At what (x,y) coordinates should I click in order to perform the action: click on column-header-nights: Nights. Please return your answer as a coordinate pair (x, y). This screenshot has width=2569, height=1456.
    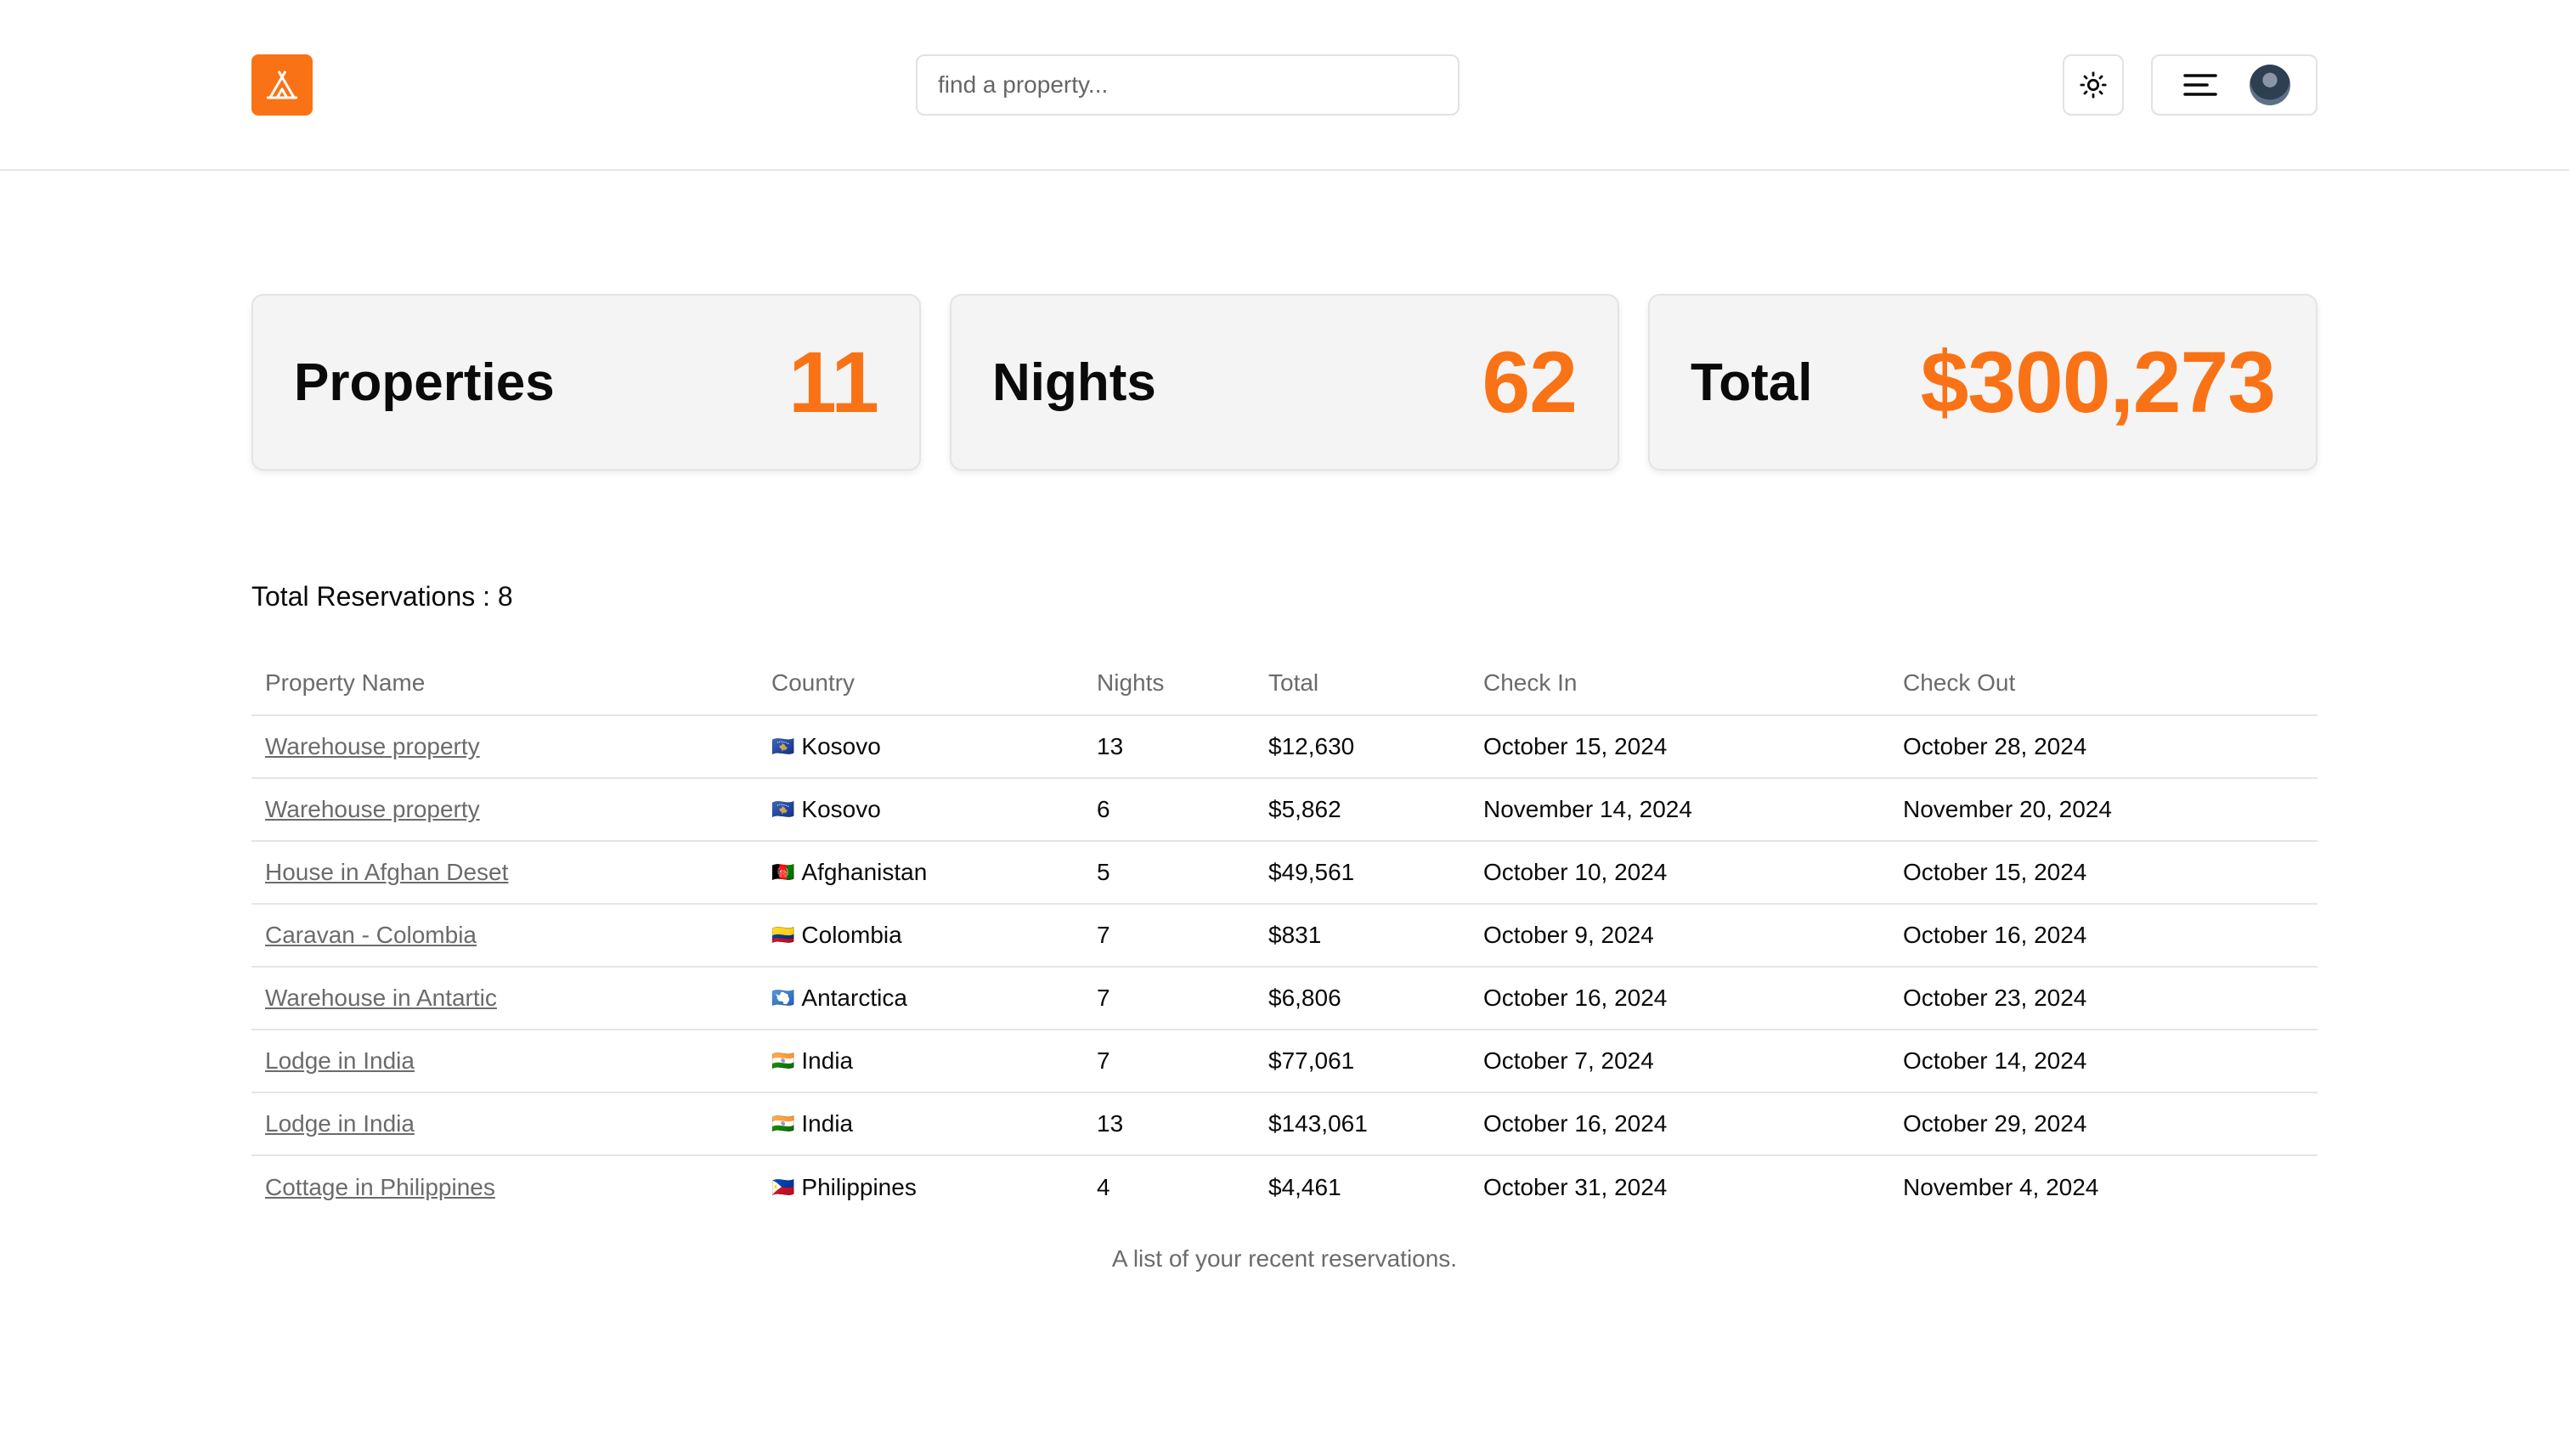
    Looking at the image, I should click on (1169, 684).